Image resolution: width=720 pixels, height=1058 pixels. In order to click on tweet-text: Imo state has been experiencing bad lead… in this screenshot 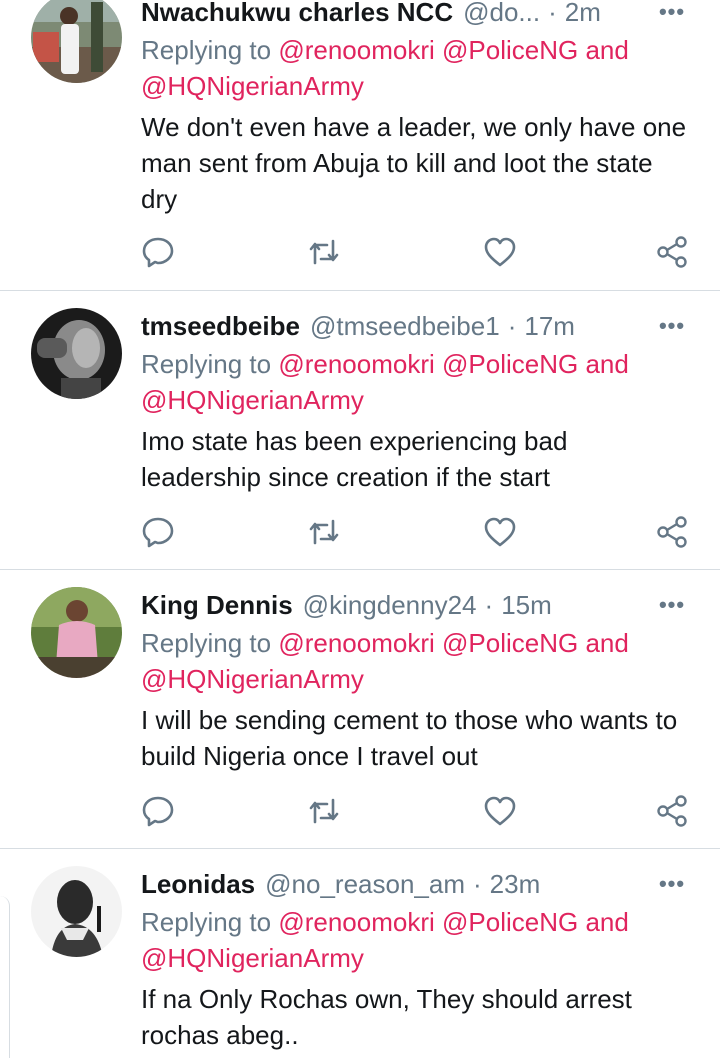, I will do `click(354, 459)`.